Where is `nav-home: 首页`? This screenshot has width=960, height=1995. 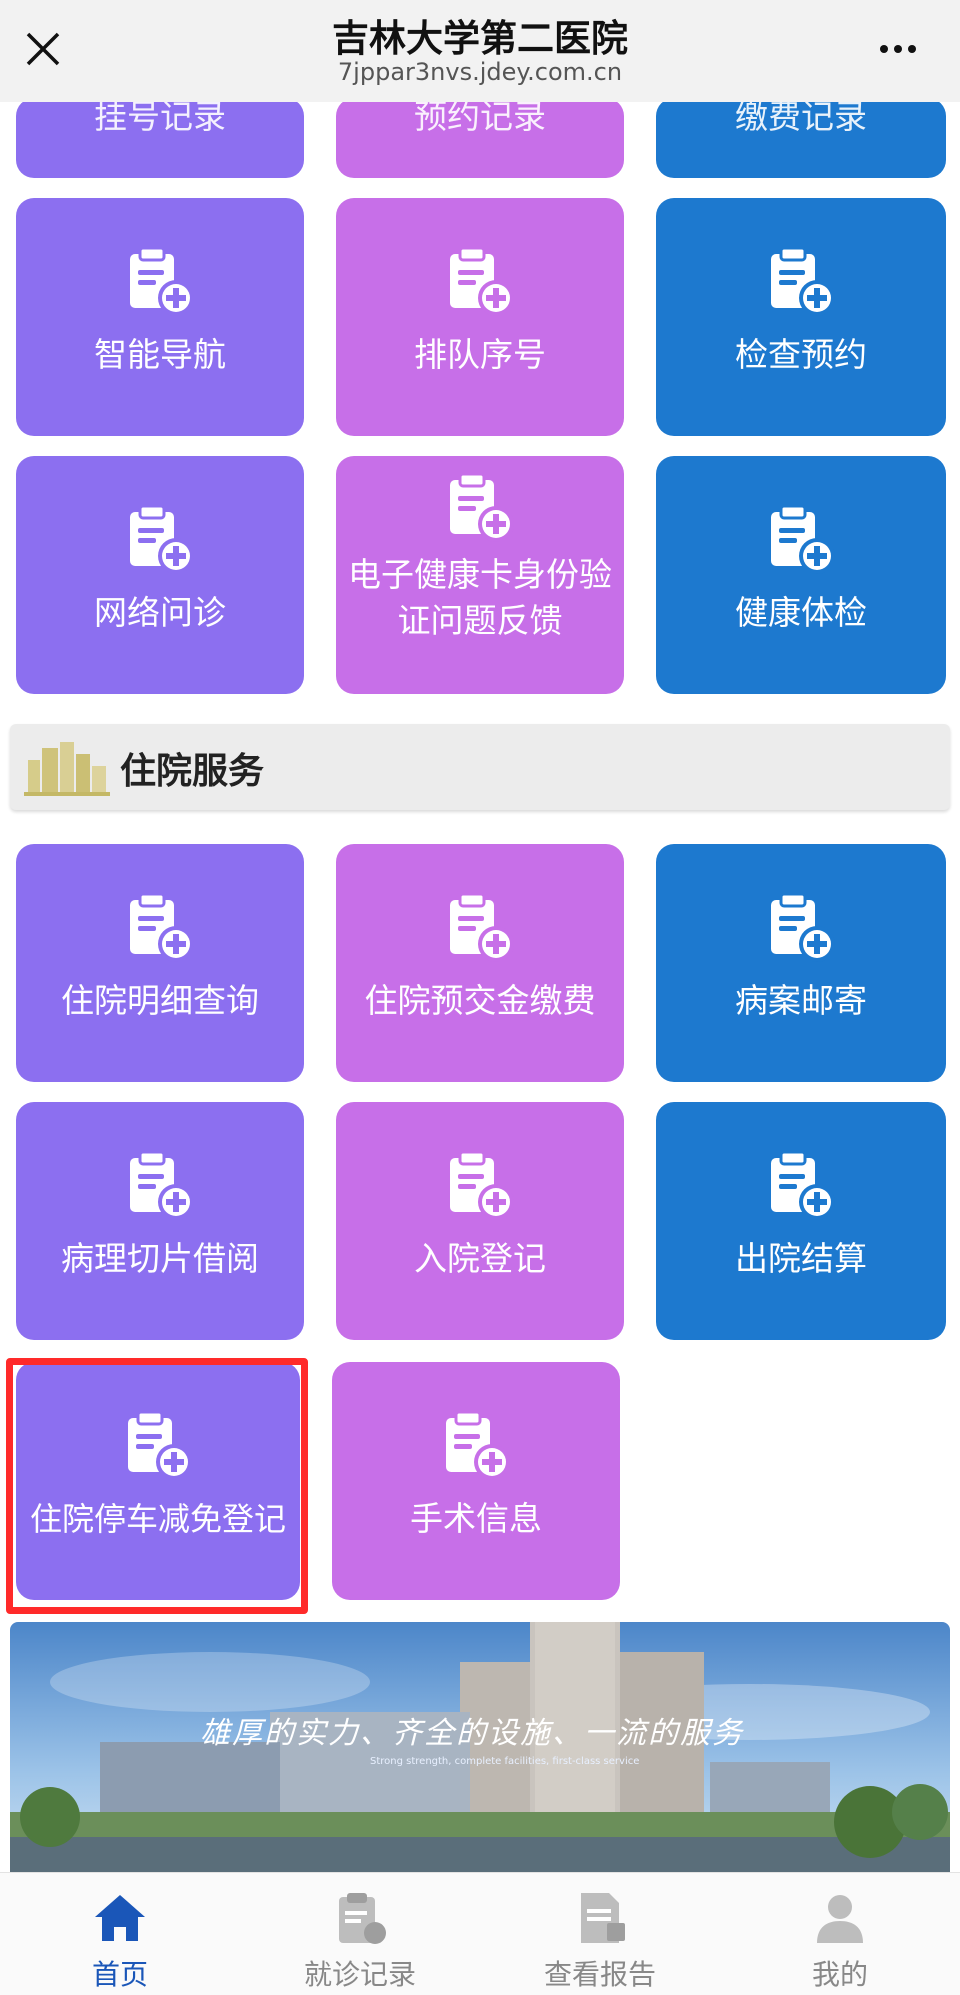 nav-home: 首页 is located at coordinates (120, 1934).